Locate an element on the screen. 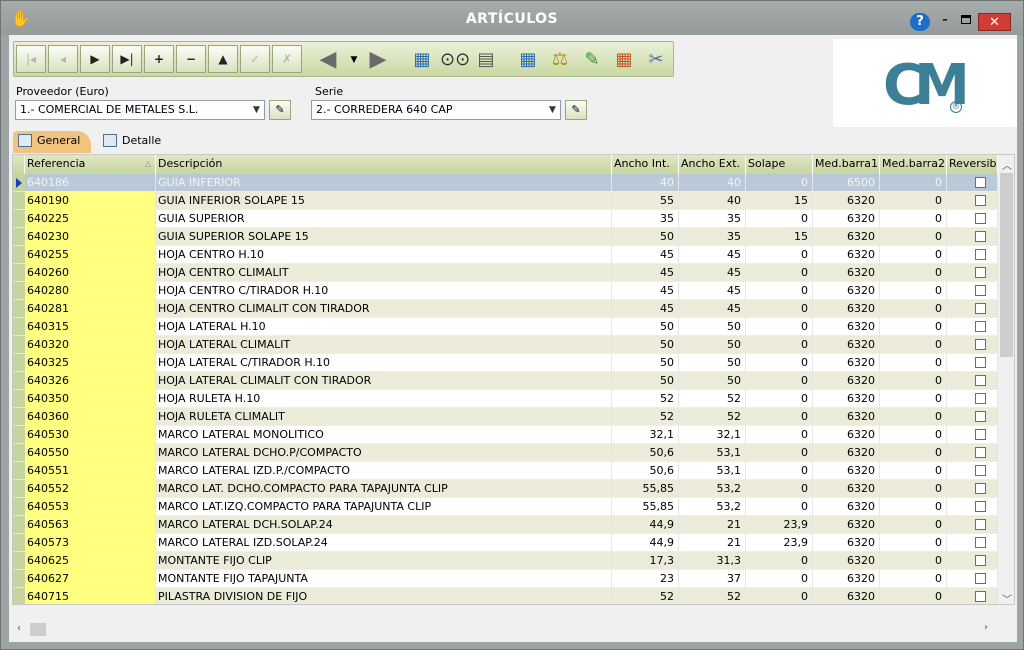  currency-icon: ✎ is located at coordinates (592, 60).